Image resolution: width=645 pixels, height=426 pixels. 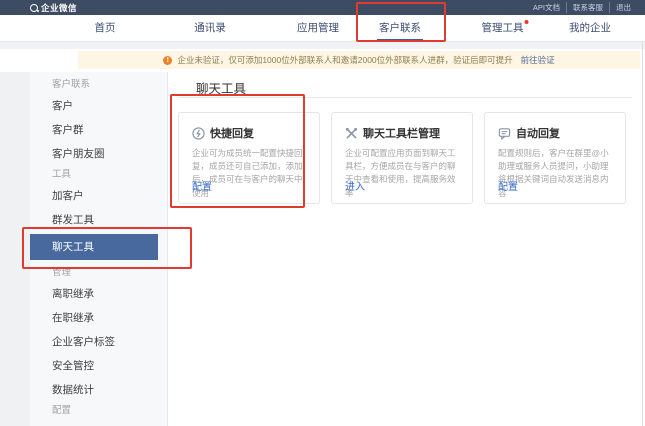 I want to click on sidebar-header-tools: 工具, so click(x=62, y=174).